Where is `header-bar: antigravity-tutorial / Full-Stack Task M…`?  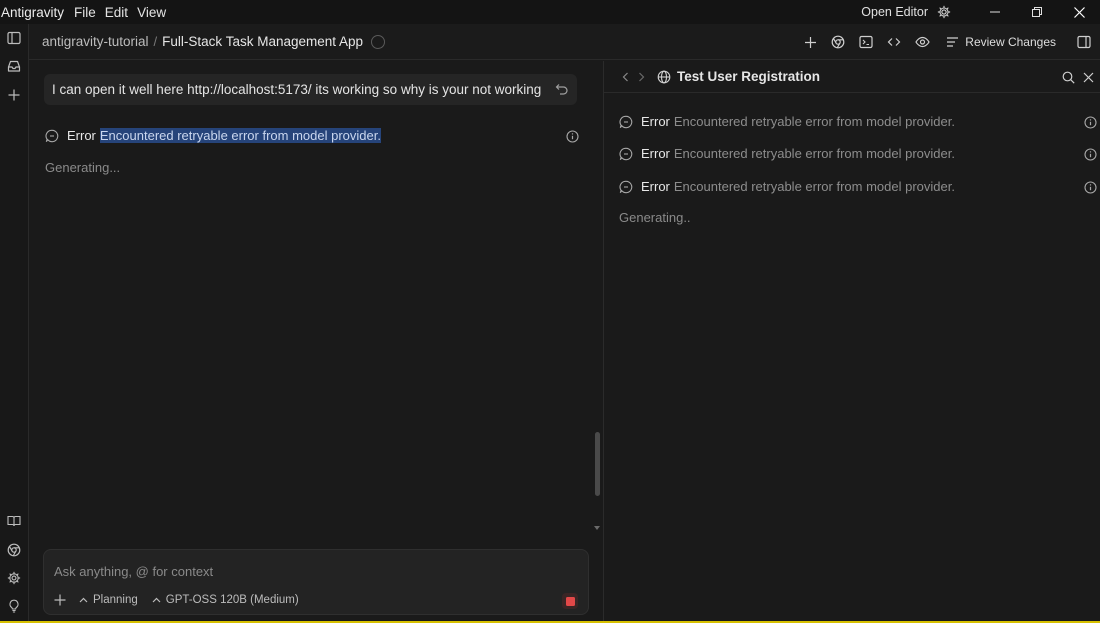 header-bar: antigravity-tutorial / Full-Stack Task M… is located at coordinates (564, 42).